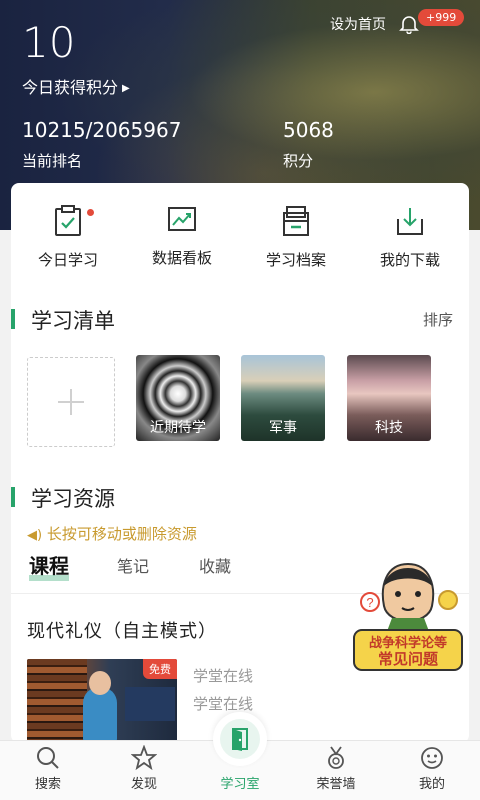 The height and width of the screenshot is (800, 480). Describe the element at coordinates (73, 499) in the screenshot. I see `resources-title-text: 学习资源` at that location.